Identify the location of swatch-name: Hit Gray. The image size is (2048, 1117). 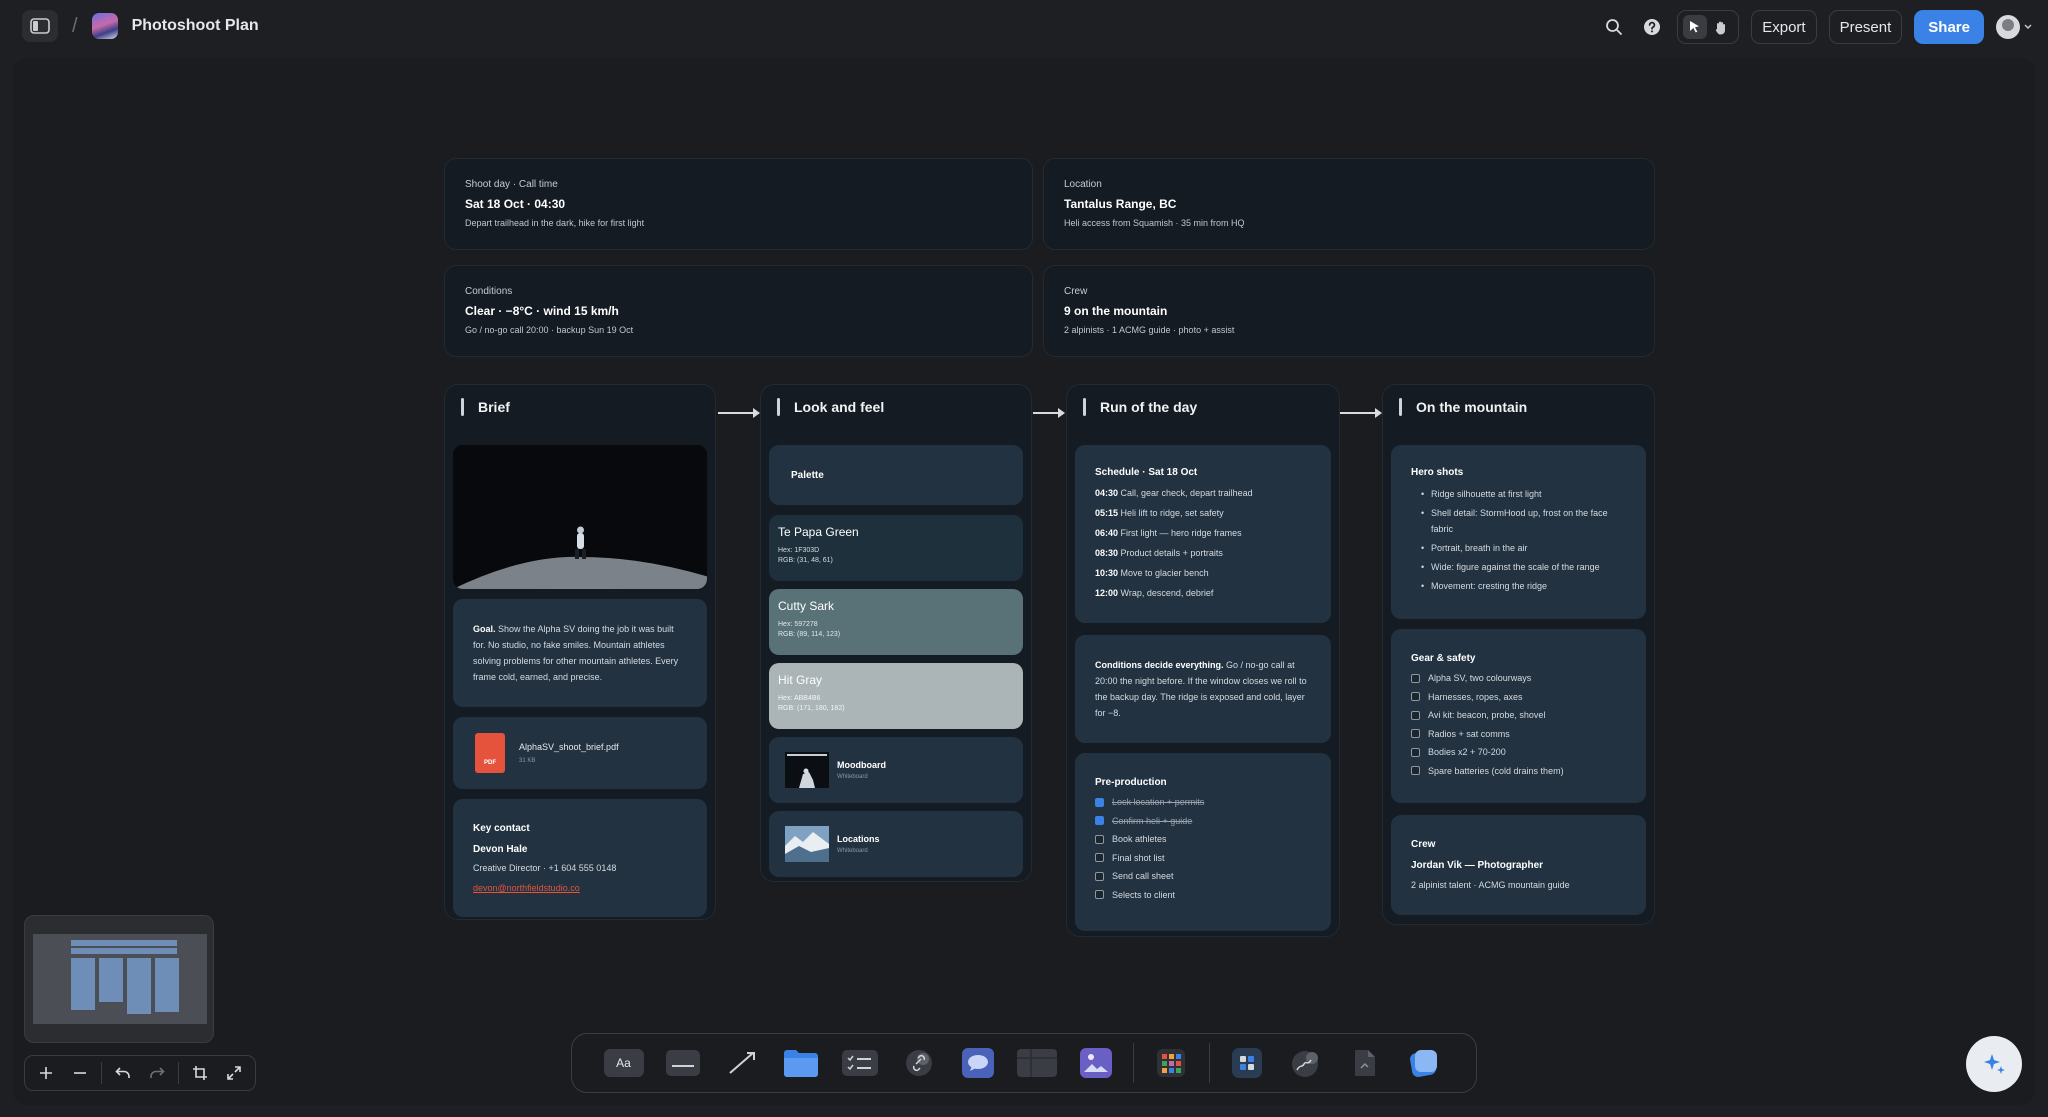
(800, 680).